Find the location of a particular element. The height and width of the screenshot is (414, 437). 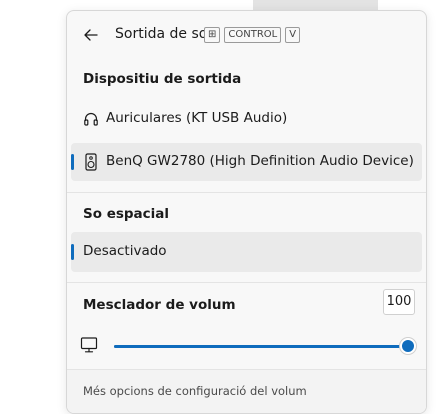

device-item-headphones: Auriculares (KT USB Audio) is located at coordinates (246, 119).